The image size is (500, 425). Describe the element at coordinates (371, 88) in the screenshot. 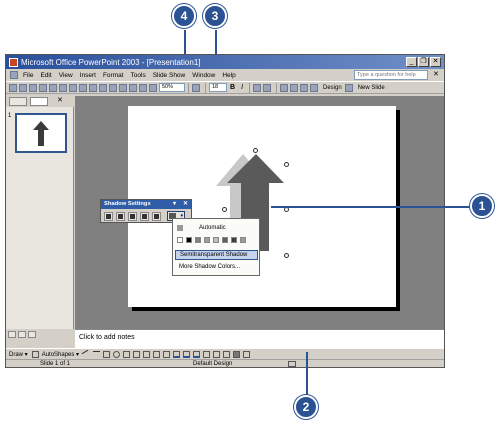

I see `new-slide-button: New Slide` at that location.